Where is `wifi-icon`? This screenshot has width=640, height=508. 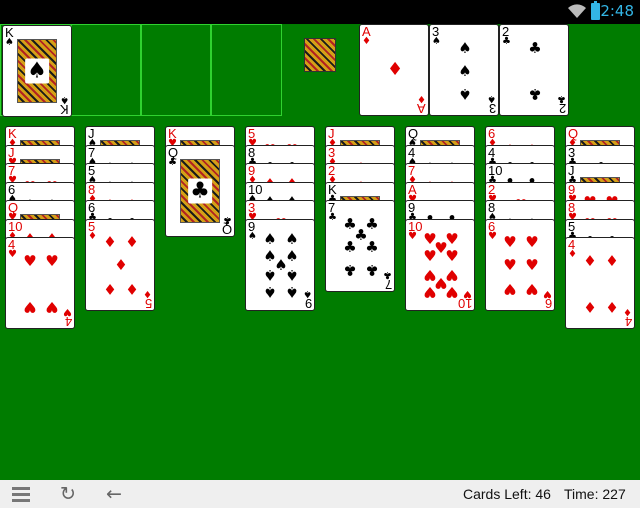
wifi-icon is located at coordinates (577, 11).